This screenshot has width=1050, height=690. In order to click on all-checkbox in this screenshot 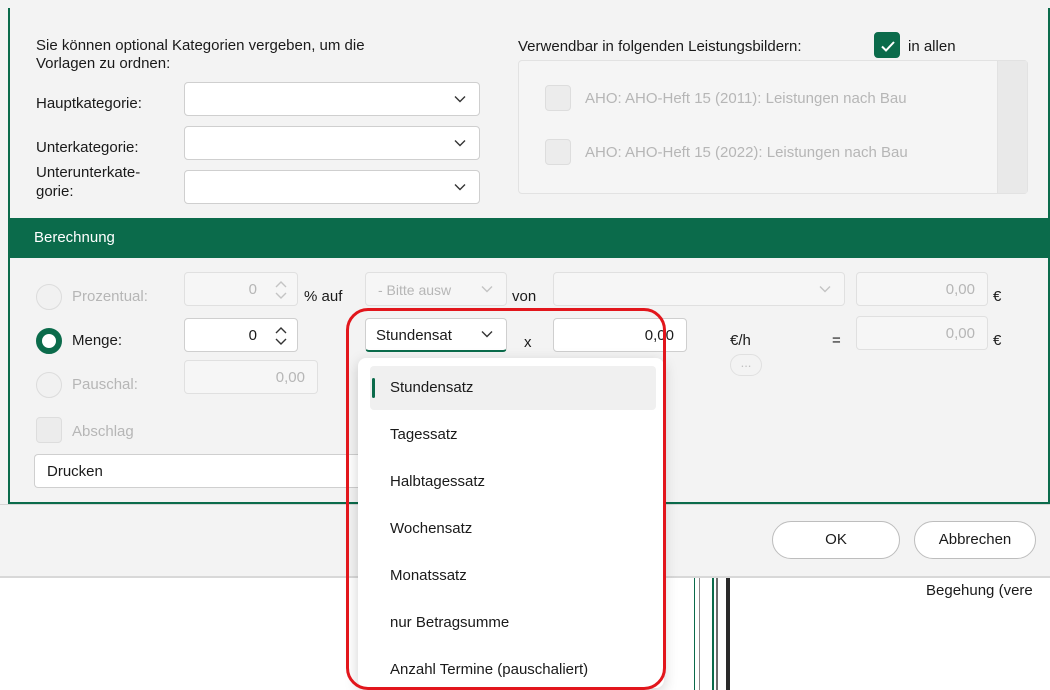, I will do `click(887, 45)`.